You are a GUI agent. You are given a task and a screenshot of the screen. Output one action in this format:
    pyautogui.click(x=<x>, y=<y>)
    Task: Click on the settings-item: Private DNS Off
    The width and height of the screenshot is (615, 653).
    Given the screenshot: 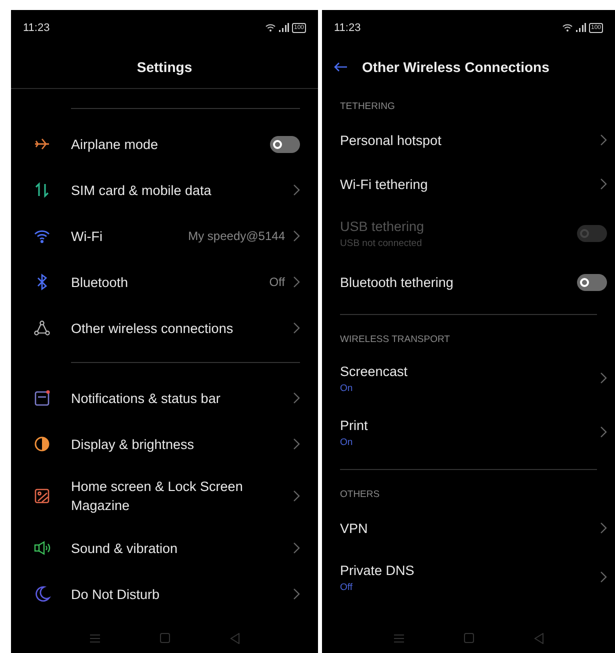 What is the action you would take?
    pyautogui.click(x=468, y=577)
    